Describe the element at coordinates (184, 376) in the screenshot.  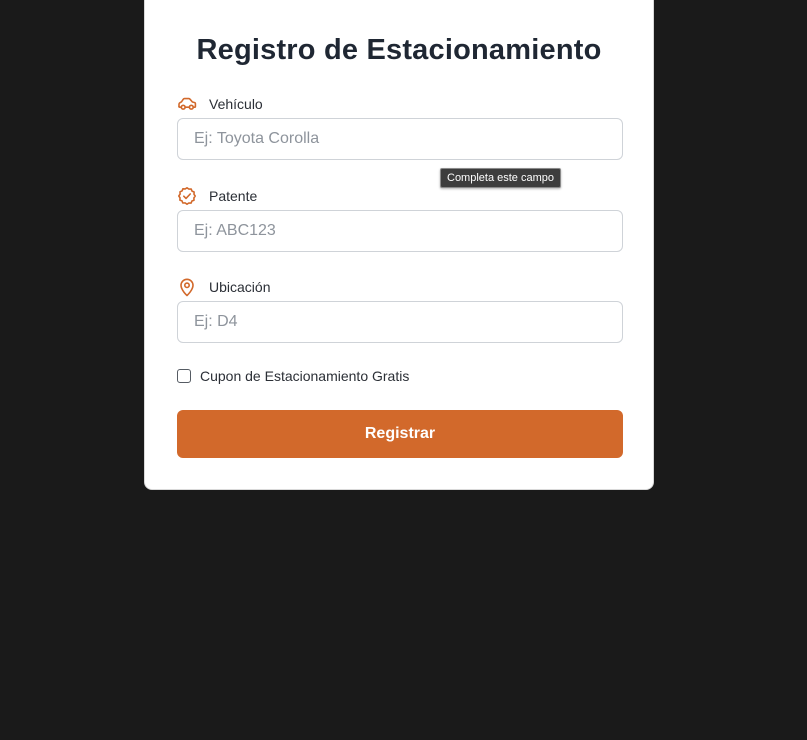
I see `coupon-checkbox` at that location.